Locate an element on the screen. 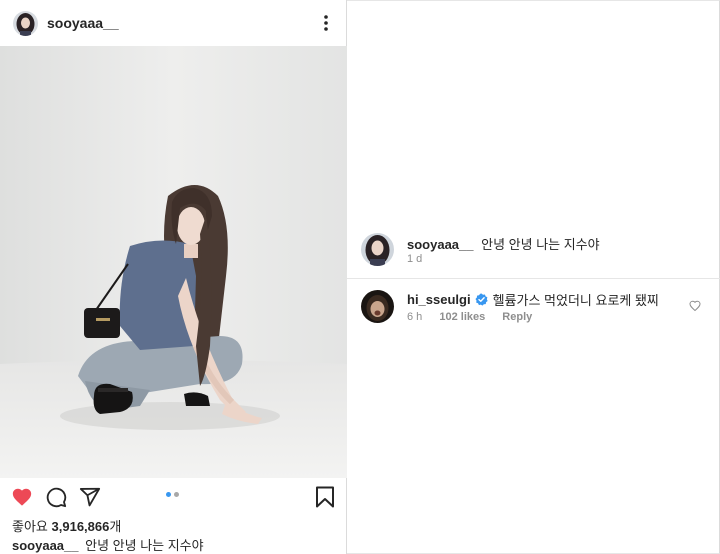 Image resolution: width=720 pixels, height=554 pixels. more-icon is located at coordinates (326, 23).